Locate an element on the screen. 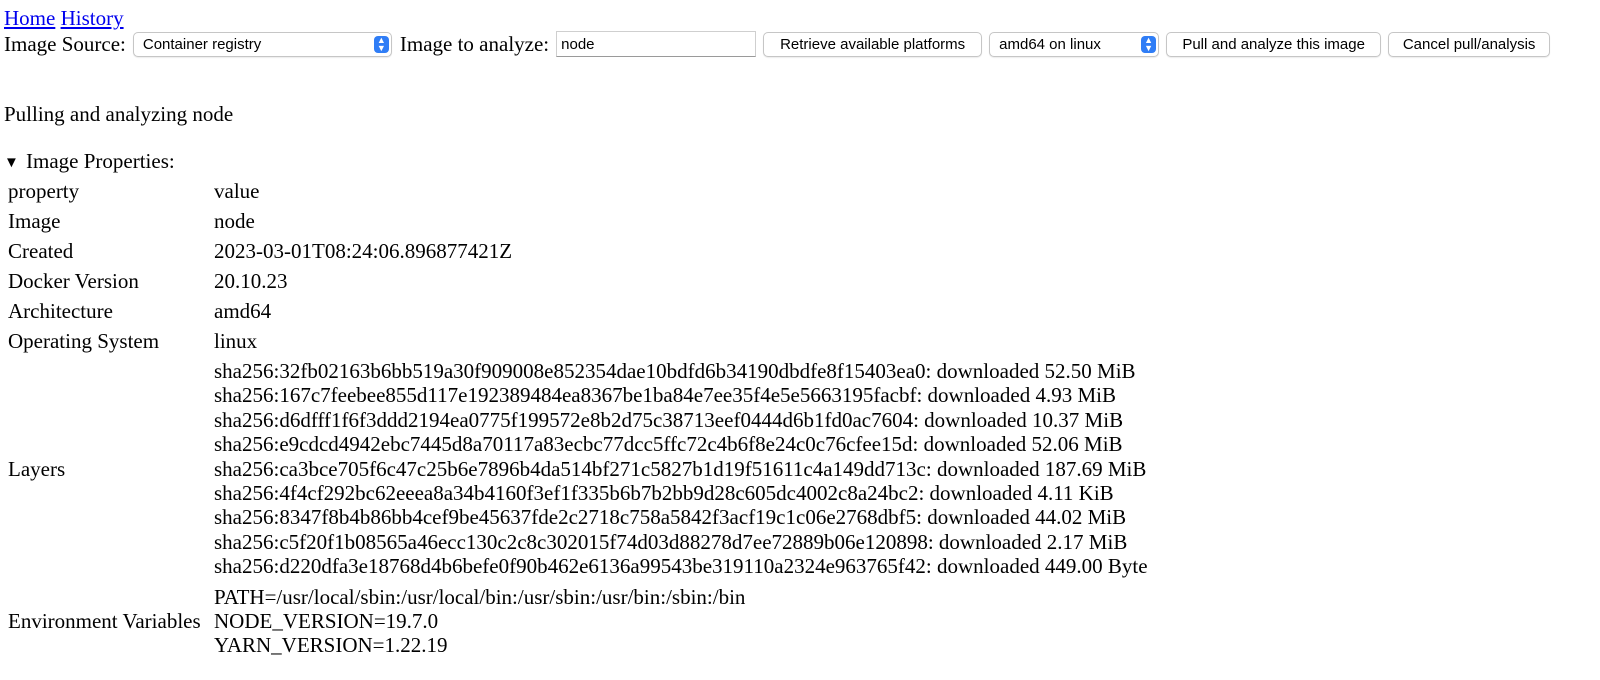 This screenshot has height=680, width=1600. architecture-value: amd64 is located at coordinates (243, 310).